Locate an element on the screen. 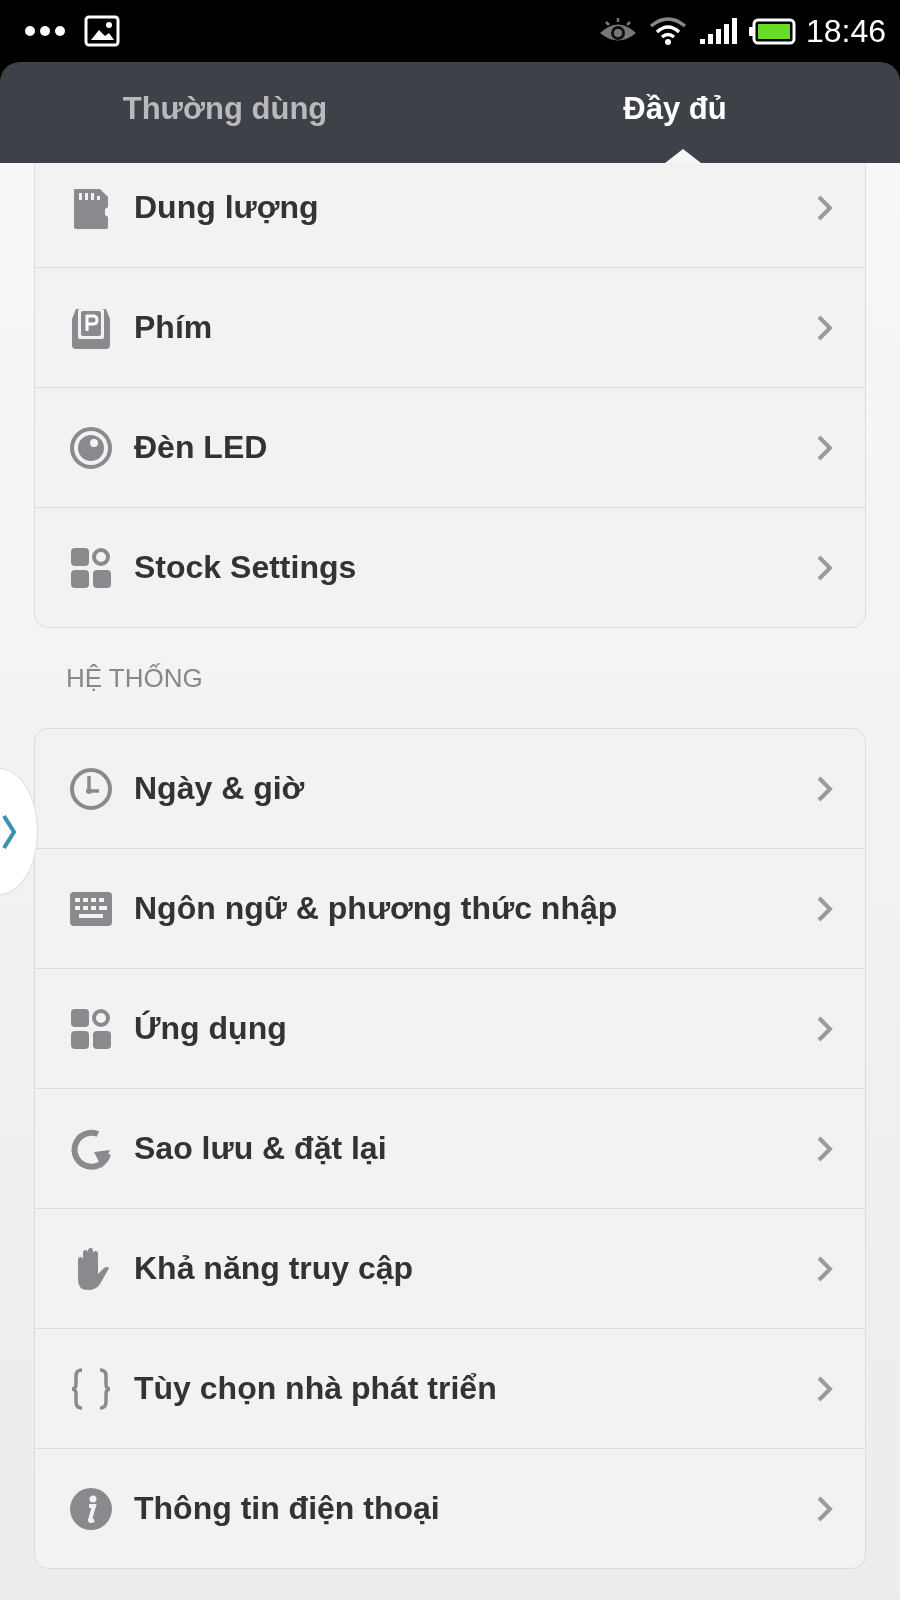  more-icon is located at coordinates (45, 31).